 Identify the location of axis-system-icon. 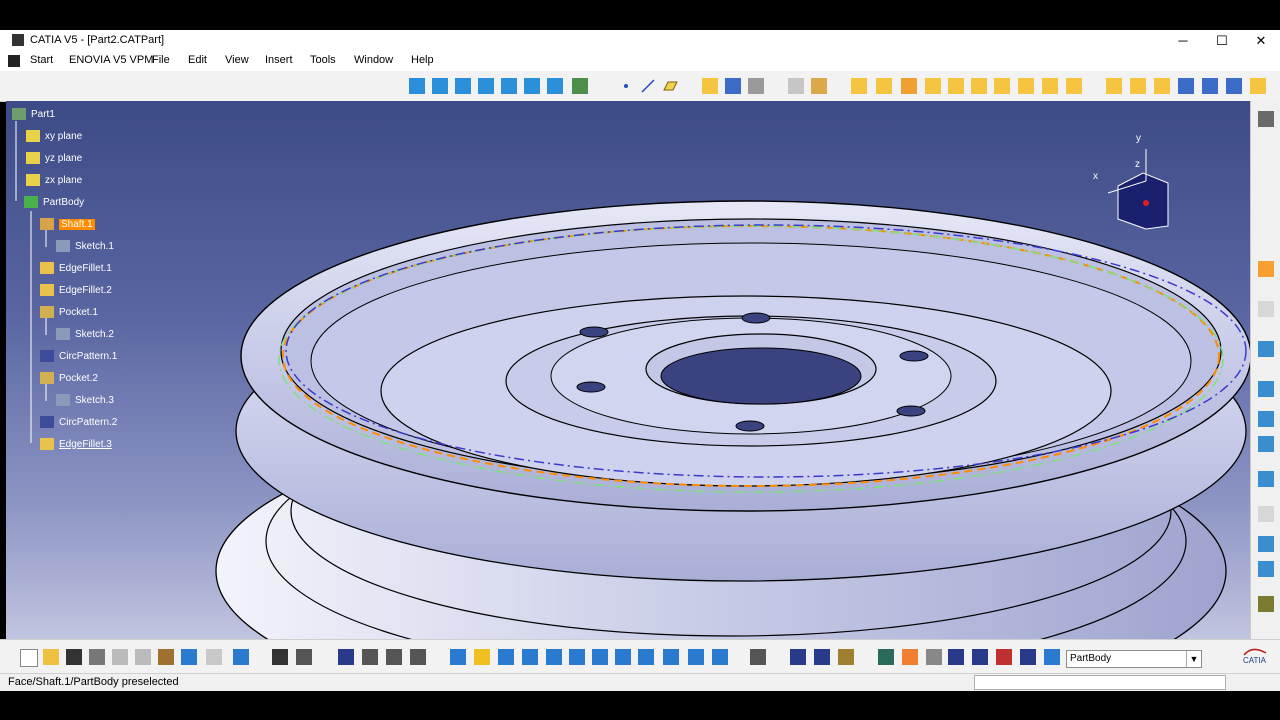
(798, 657).